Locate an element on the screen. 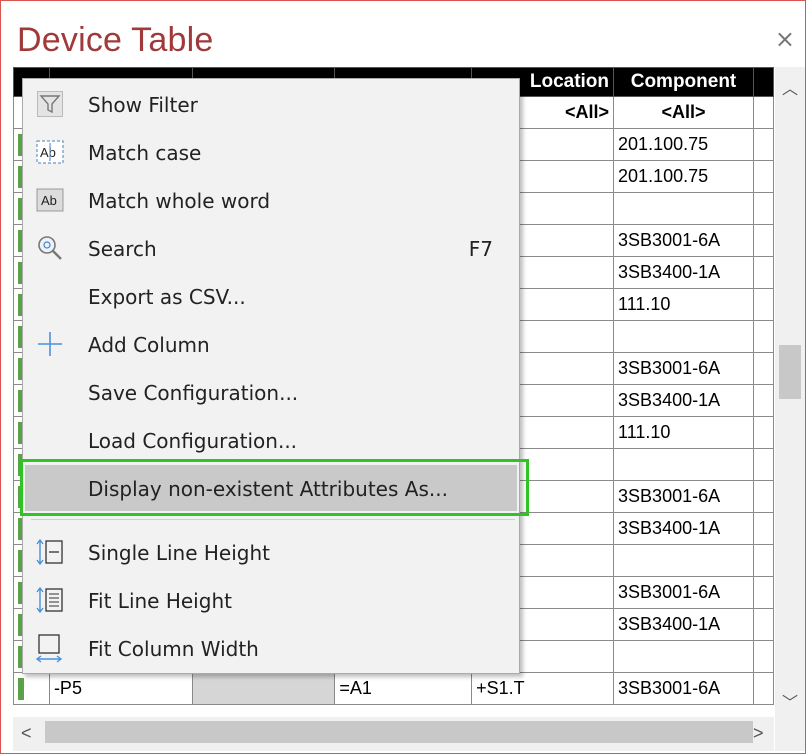  single-line-height-icon is located at coordinates (50, 552).